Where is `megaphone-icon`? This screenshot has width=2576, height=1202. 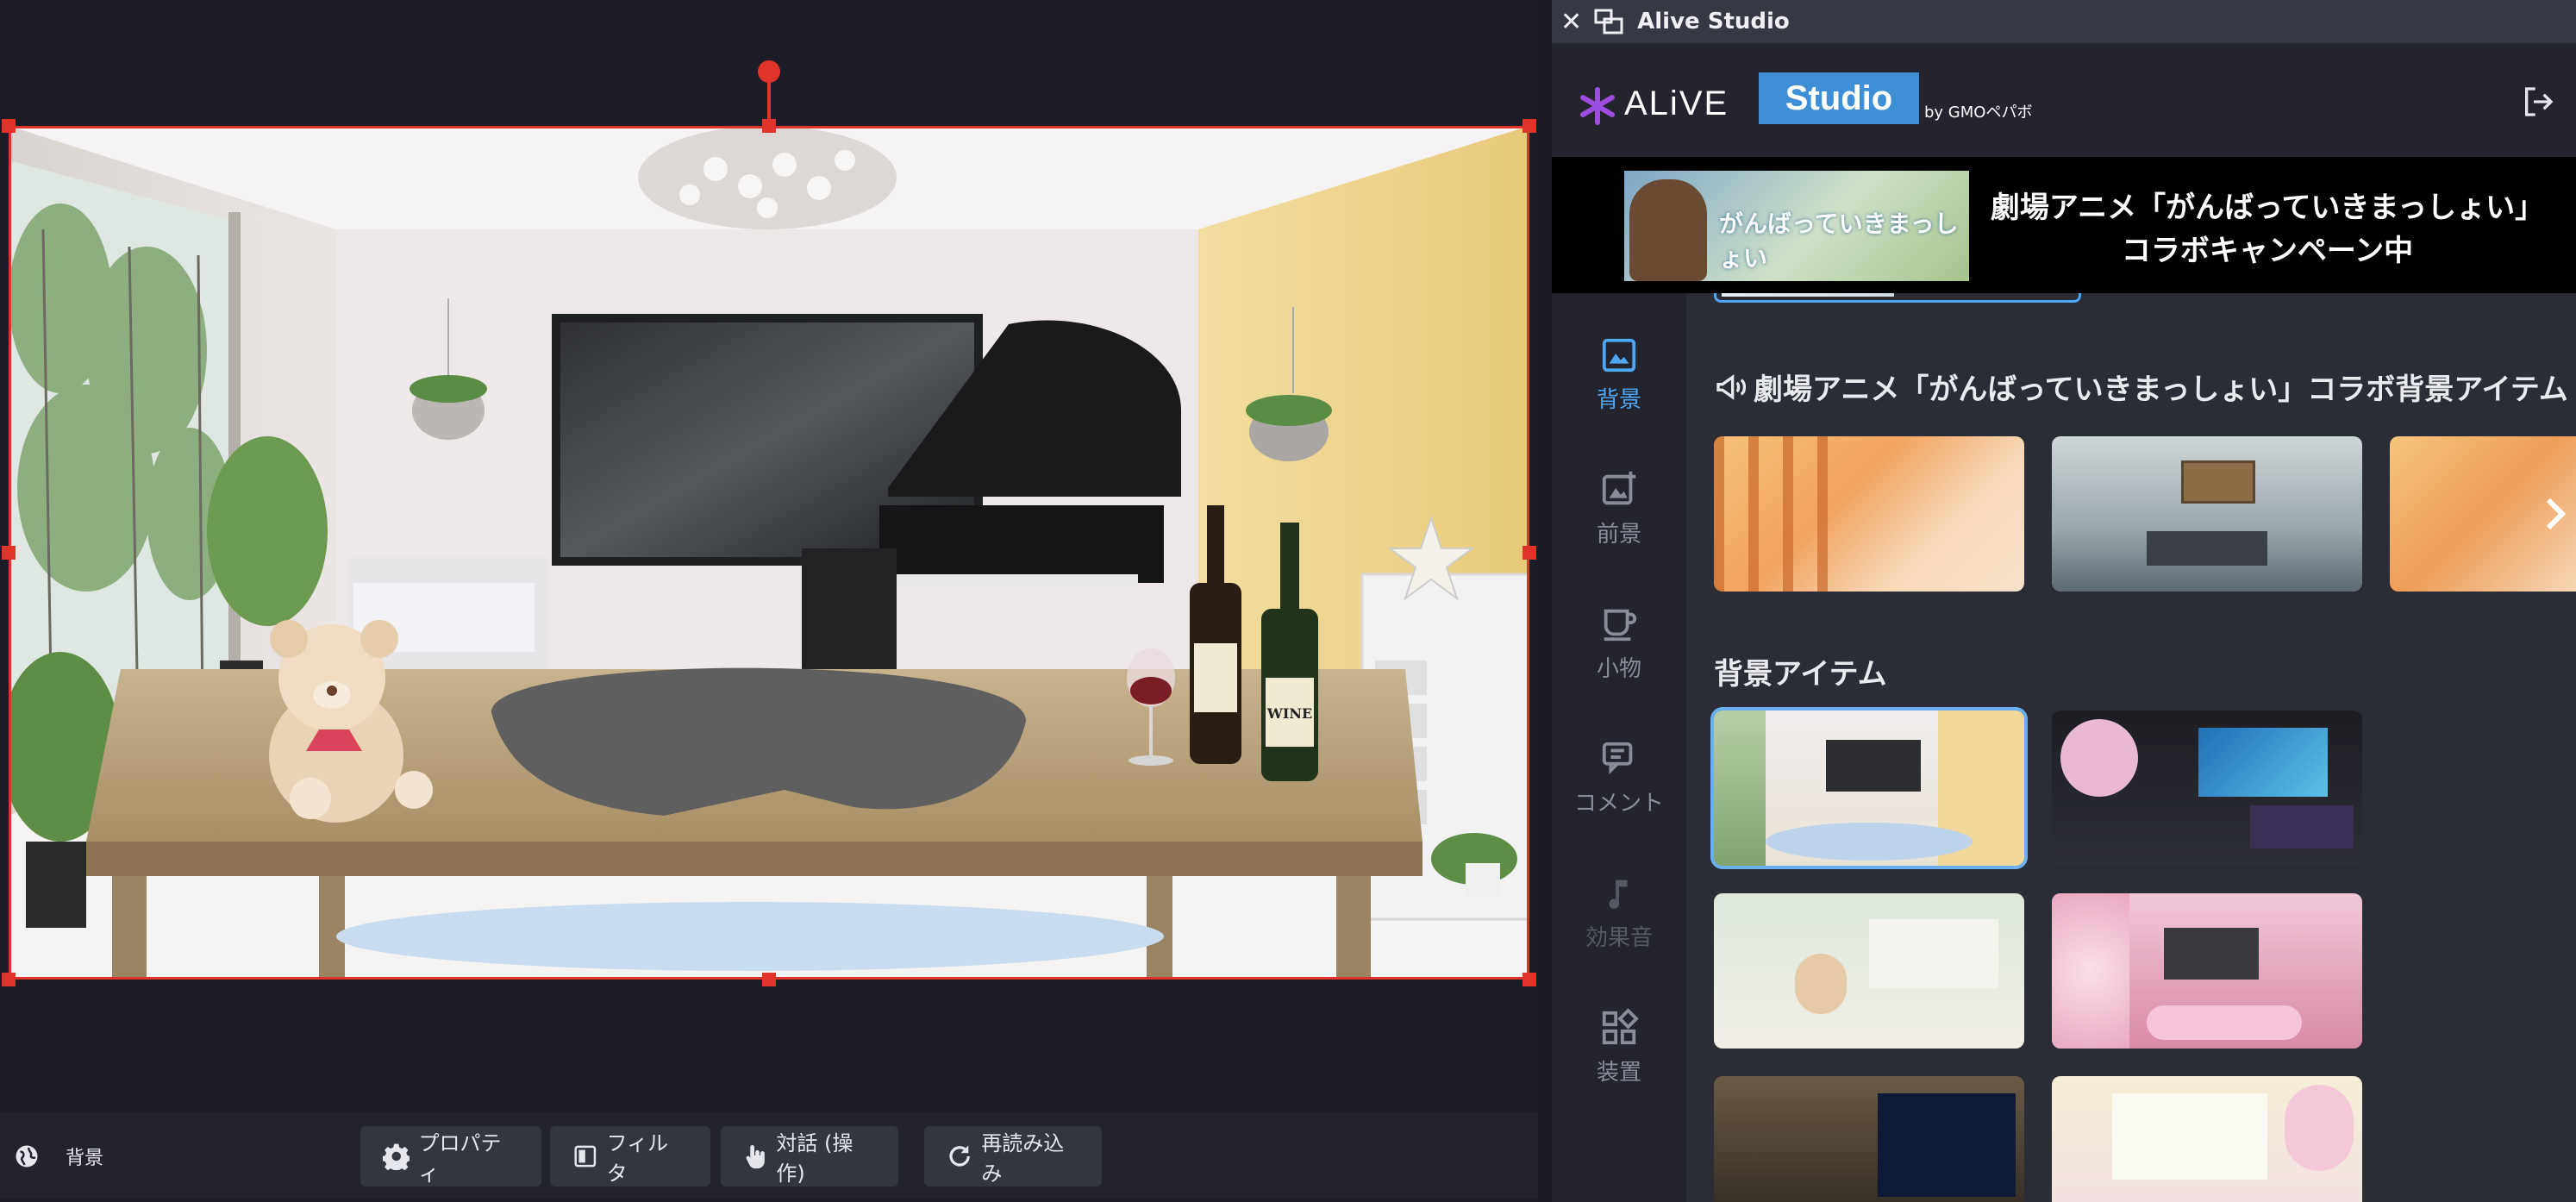 megaphone-icon is located at coordinates (1731, 387).